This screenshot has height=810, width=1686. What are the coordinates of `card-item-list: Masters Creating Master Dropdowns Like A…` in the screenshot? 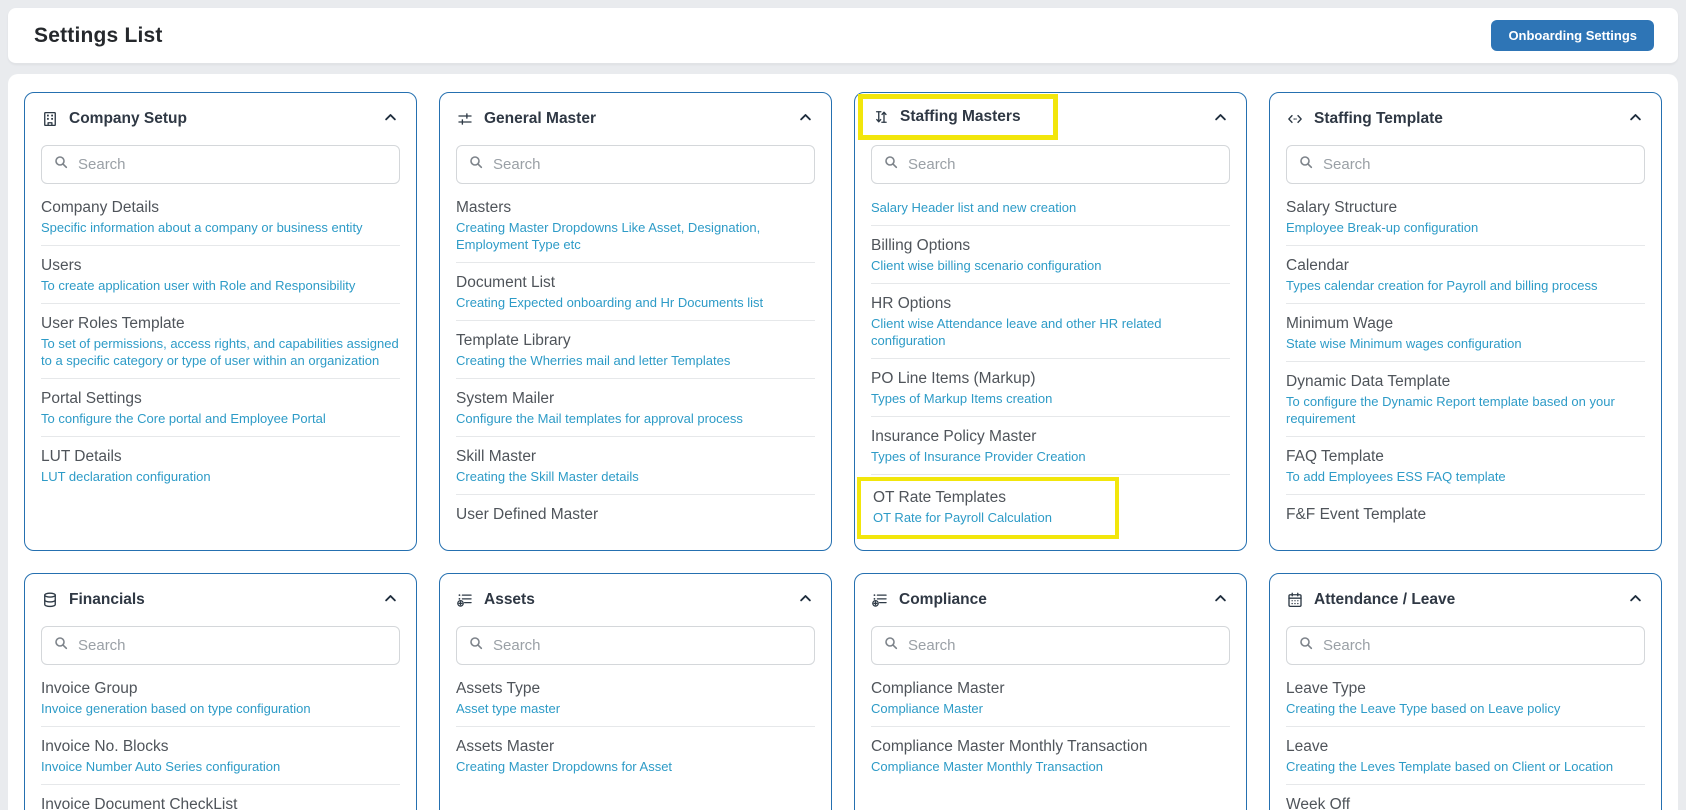 It's located at (635, 361).